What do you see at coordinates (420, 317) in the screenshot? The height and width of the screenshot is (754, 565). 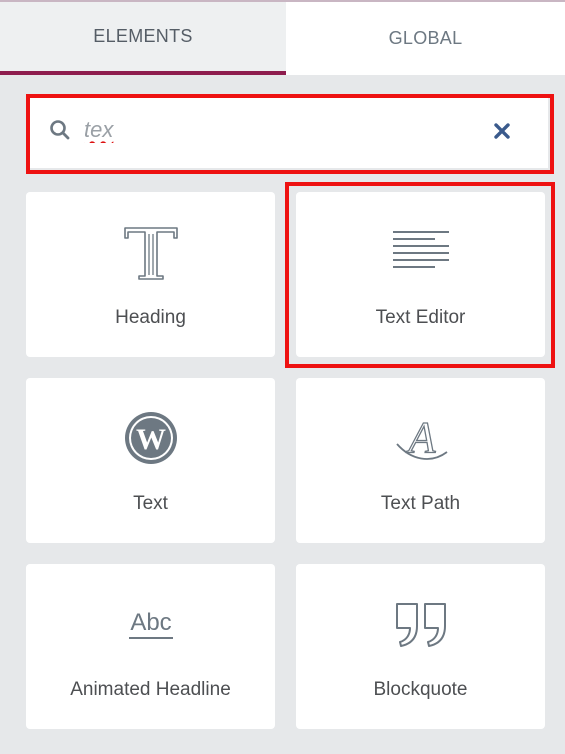 I see `widget-label: Text Editor` at bounding box center [420, 317].